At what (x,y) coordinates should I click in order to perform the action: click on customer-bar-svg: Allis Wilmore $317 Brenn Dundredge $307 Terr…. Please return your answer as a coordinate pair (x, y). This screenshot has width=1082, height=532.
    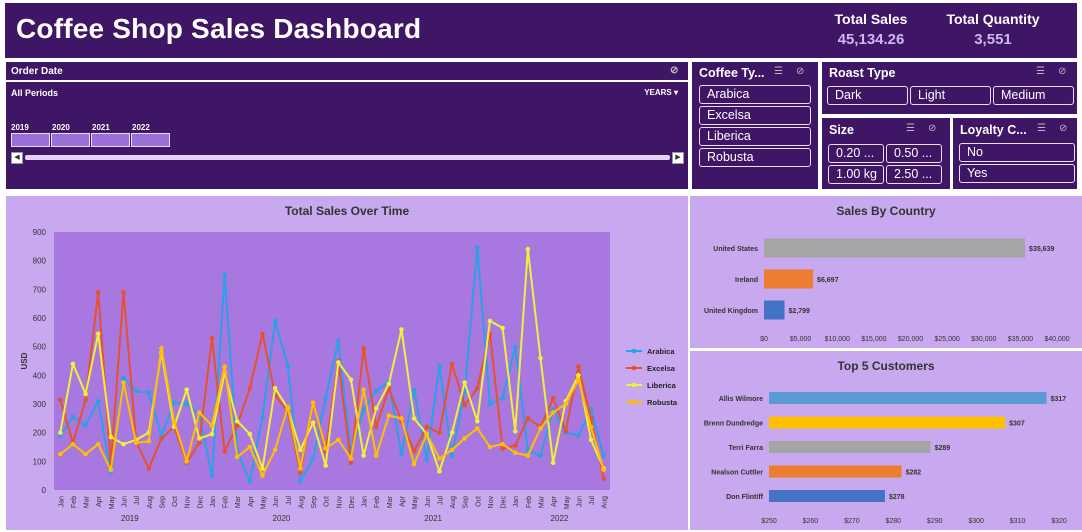
    Looking at the image, I should click on (885, 458).